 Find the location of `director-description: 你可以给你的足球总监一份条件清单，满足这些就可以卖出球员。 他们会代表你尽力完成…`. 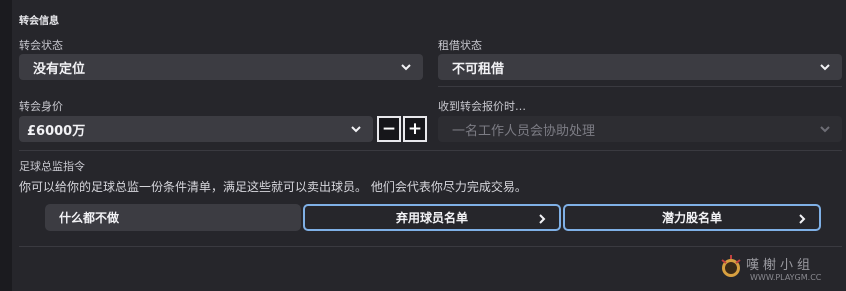

director-description: 你可以给你的足球总监一份条件清单，满足这些就可以卖出球员。 他们会代表你尽力完成… is located at coordinates (273, 187).